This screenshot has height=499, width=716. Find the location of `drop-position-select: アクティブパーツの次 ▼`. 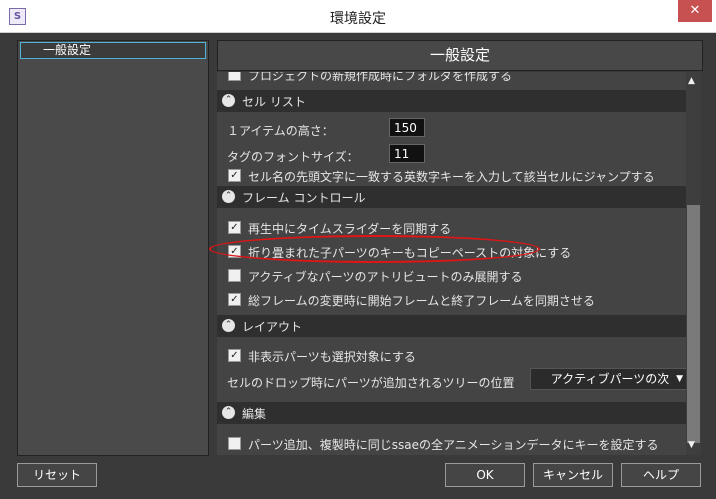

drop-position-select: アクティブパーツの次 ▼ is located at coordinates (608, 379).